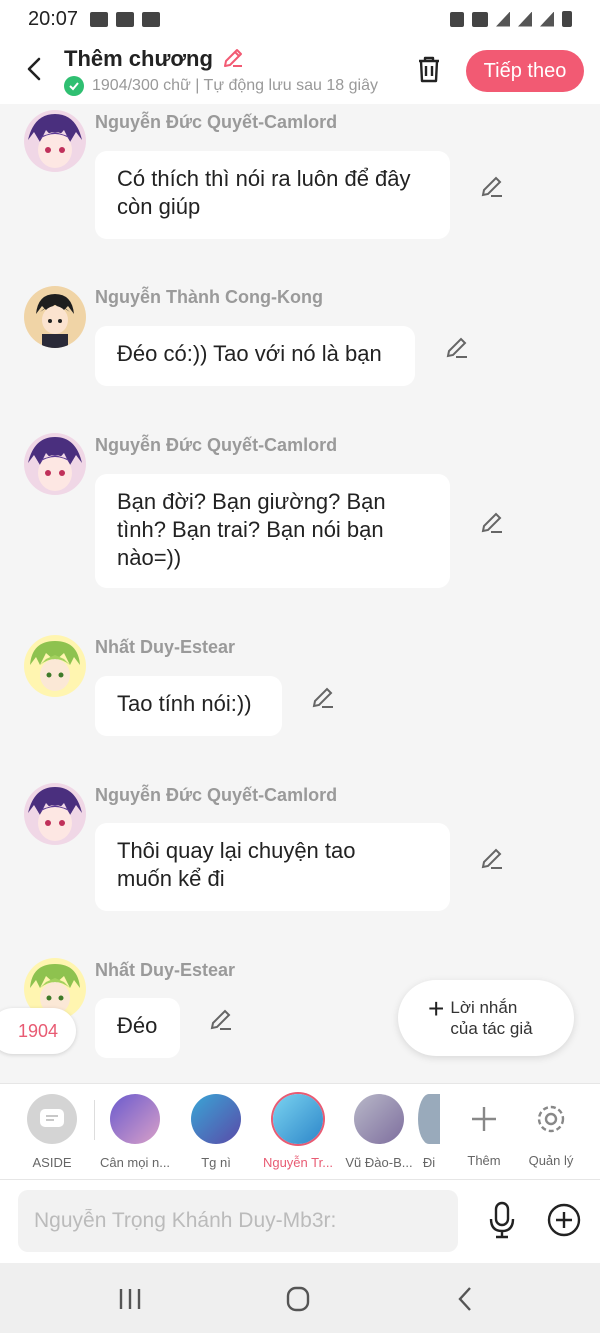 Image resolution: width=600 pixels, height=1333 pixels. I want to click on author-note-button: + Lời nhắn của tác giả, so click(486, 1018).